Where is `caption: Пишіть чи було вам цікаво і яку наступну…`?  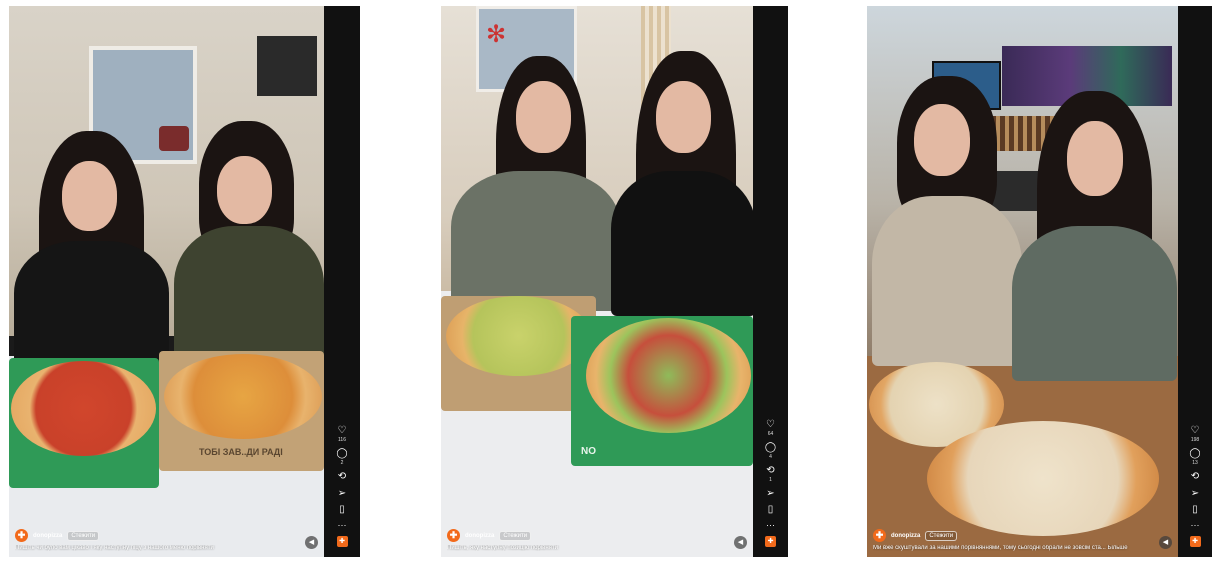
caption: Пишіть чи було вам цікаво і яку наступну… is located at coordinates (157, 548).